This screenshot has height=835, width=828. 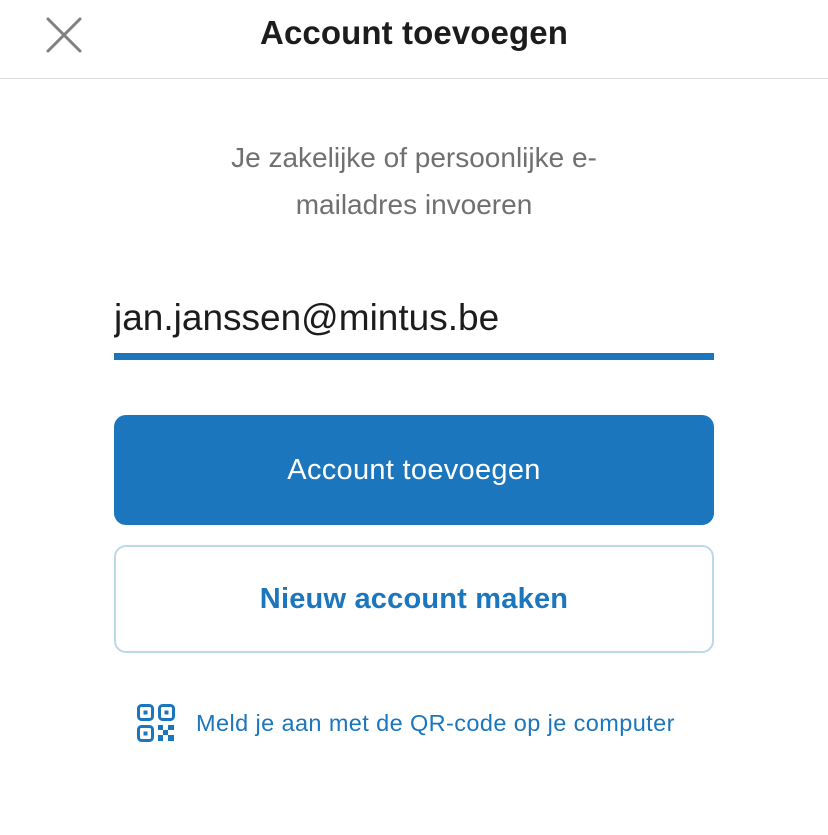 I want to click on instruction-line-1: Je zakelijke of persoonlijke e-, so click(x=414, y=157).